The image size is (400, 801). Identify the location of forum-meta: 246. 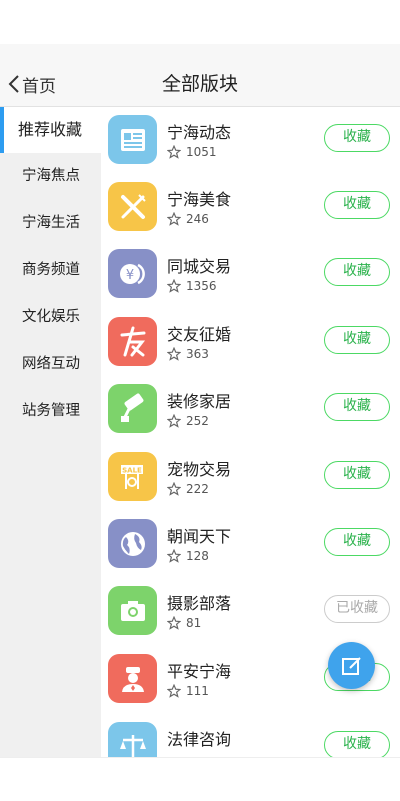
(188, 219).